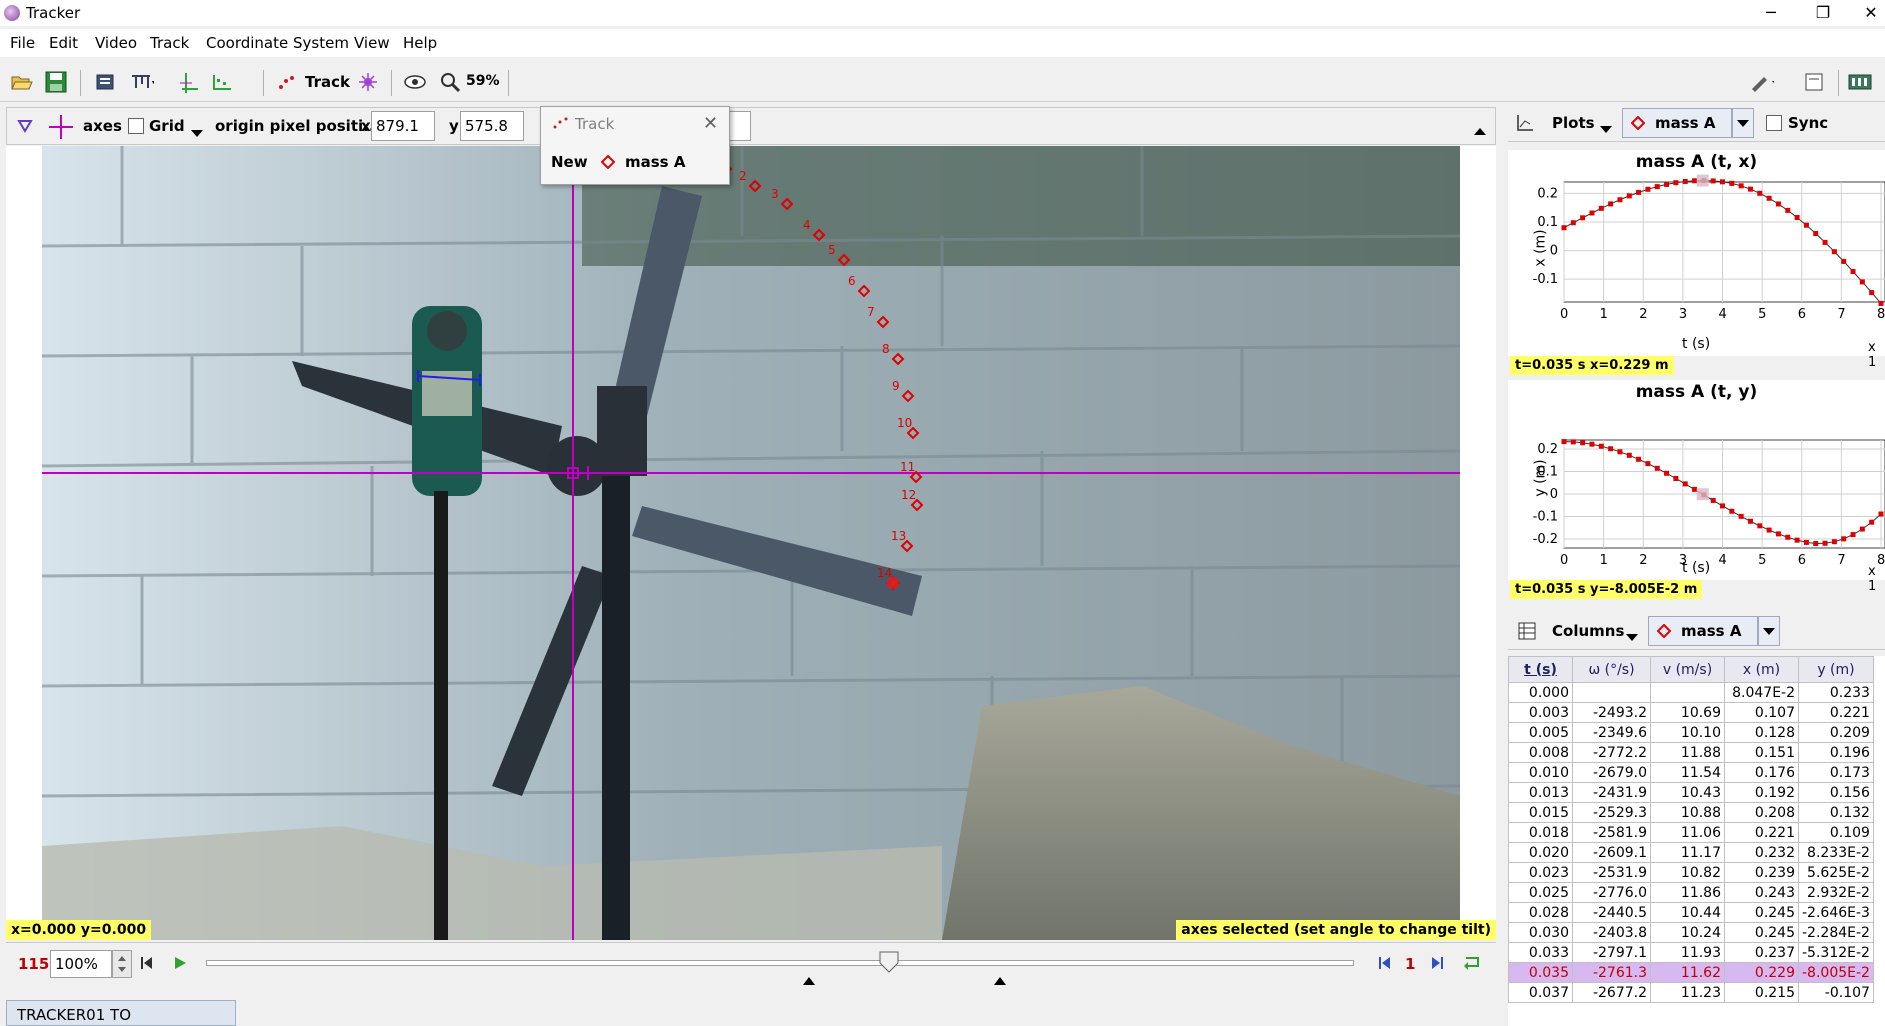 This screenshot has height=1026, width=1885. What do you see at coordinates (1573, 123) in the screenshot?
I see `plots-button: Plots` at bounding box center [1573, 123].